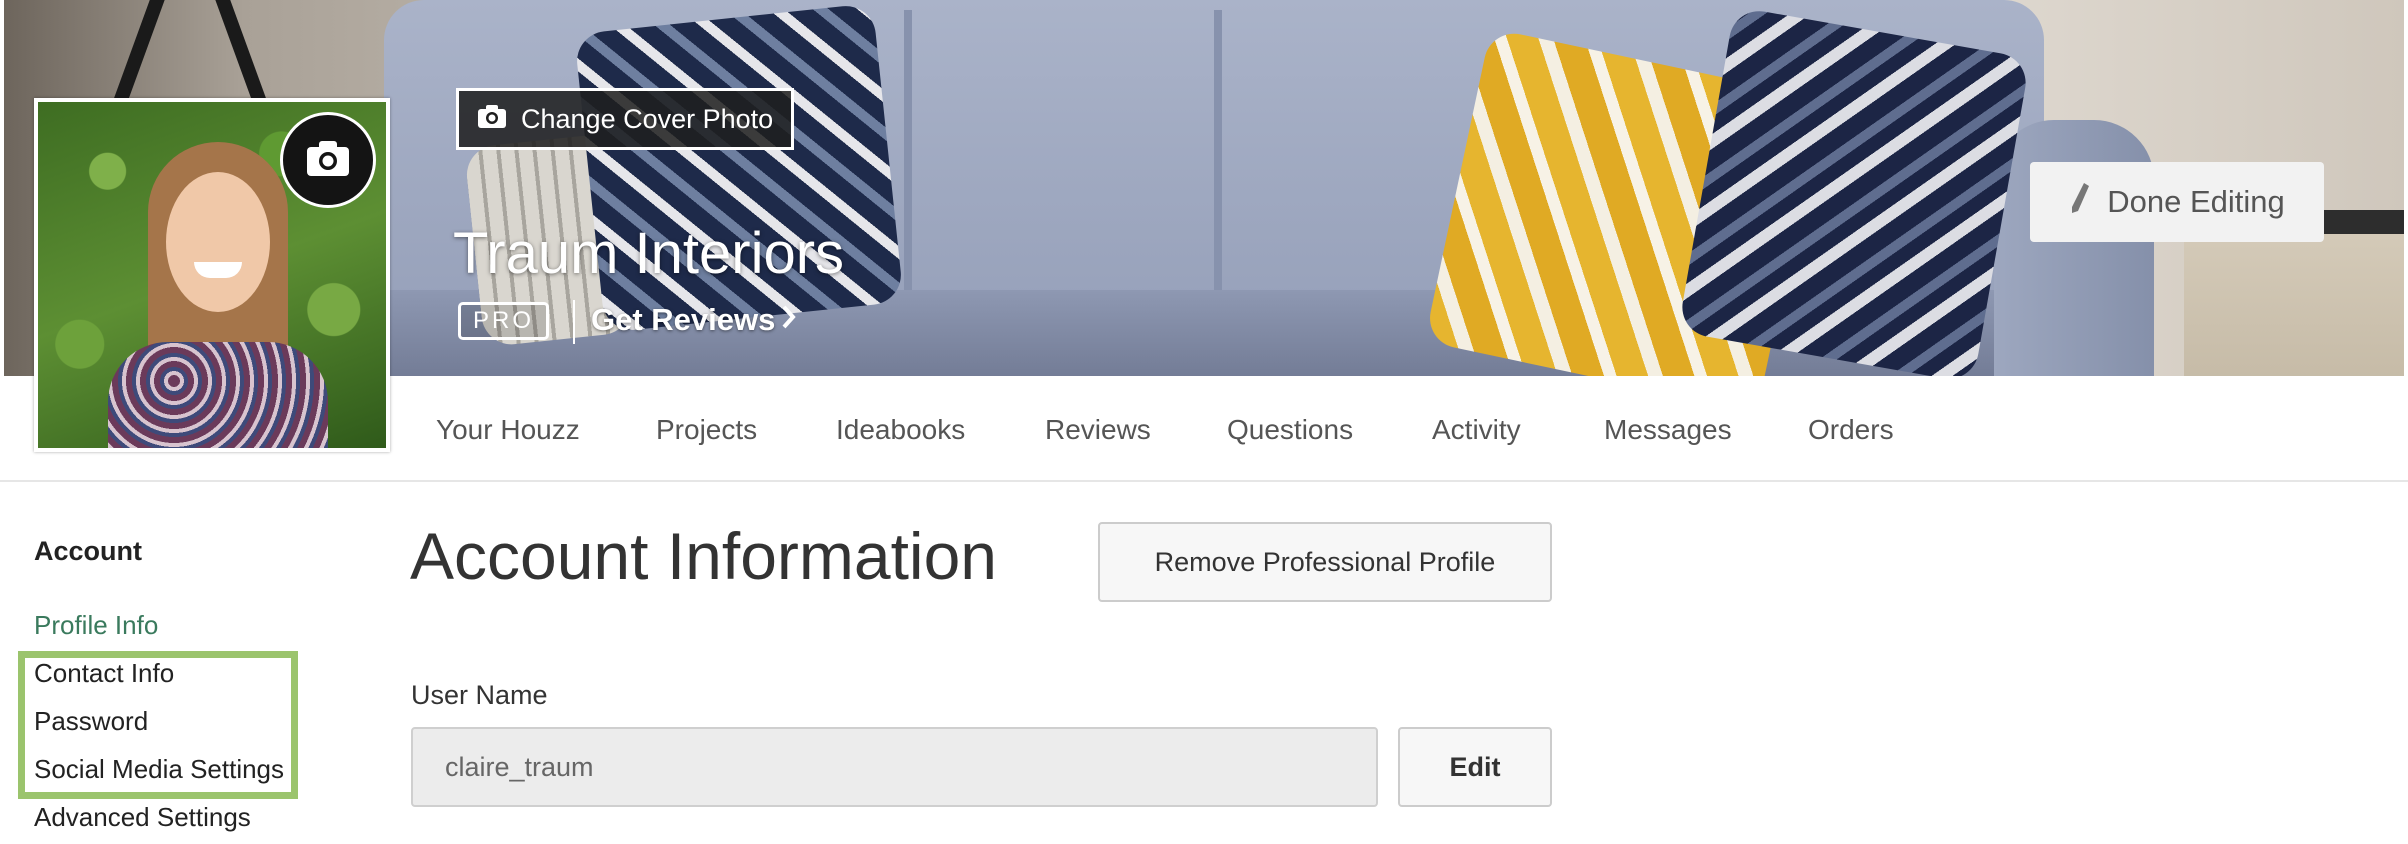  What do you see at coordinates (218, 242) in the screenshot?
I see `avatar-face` at bounding box center [218, 242].